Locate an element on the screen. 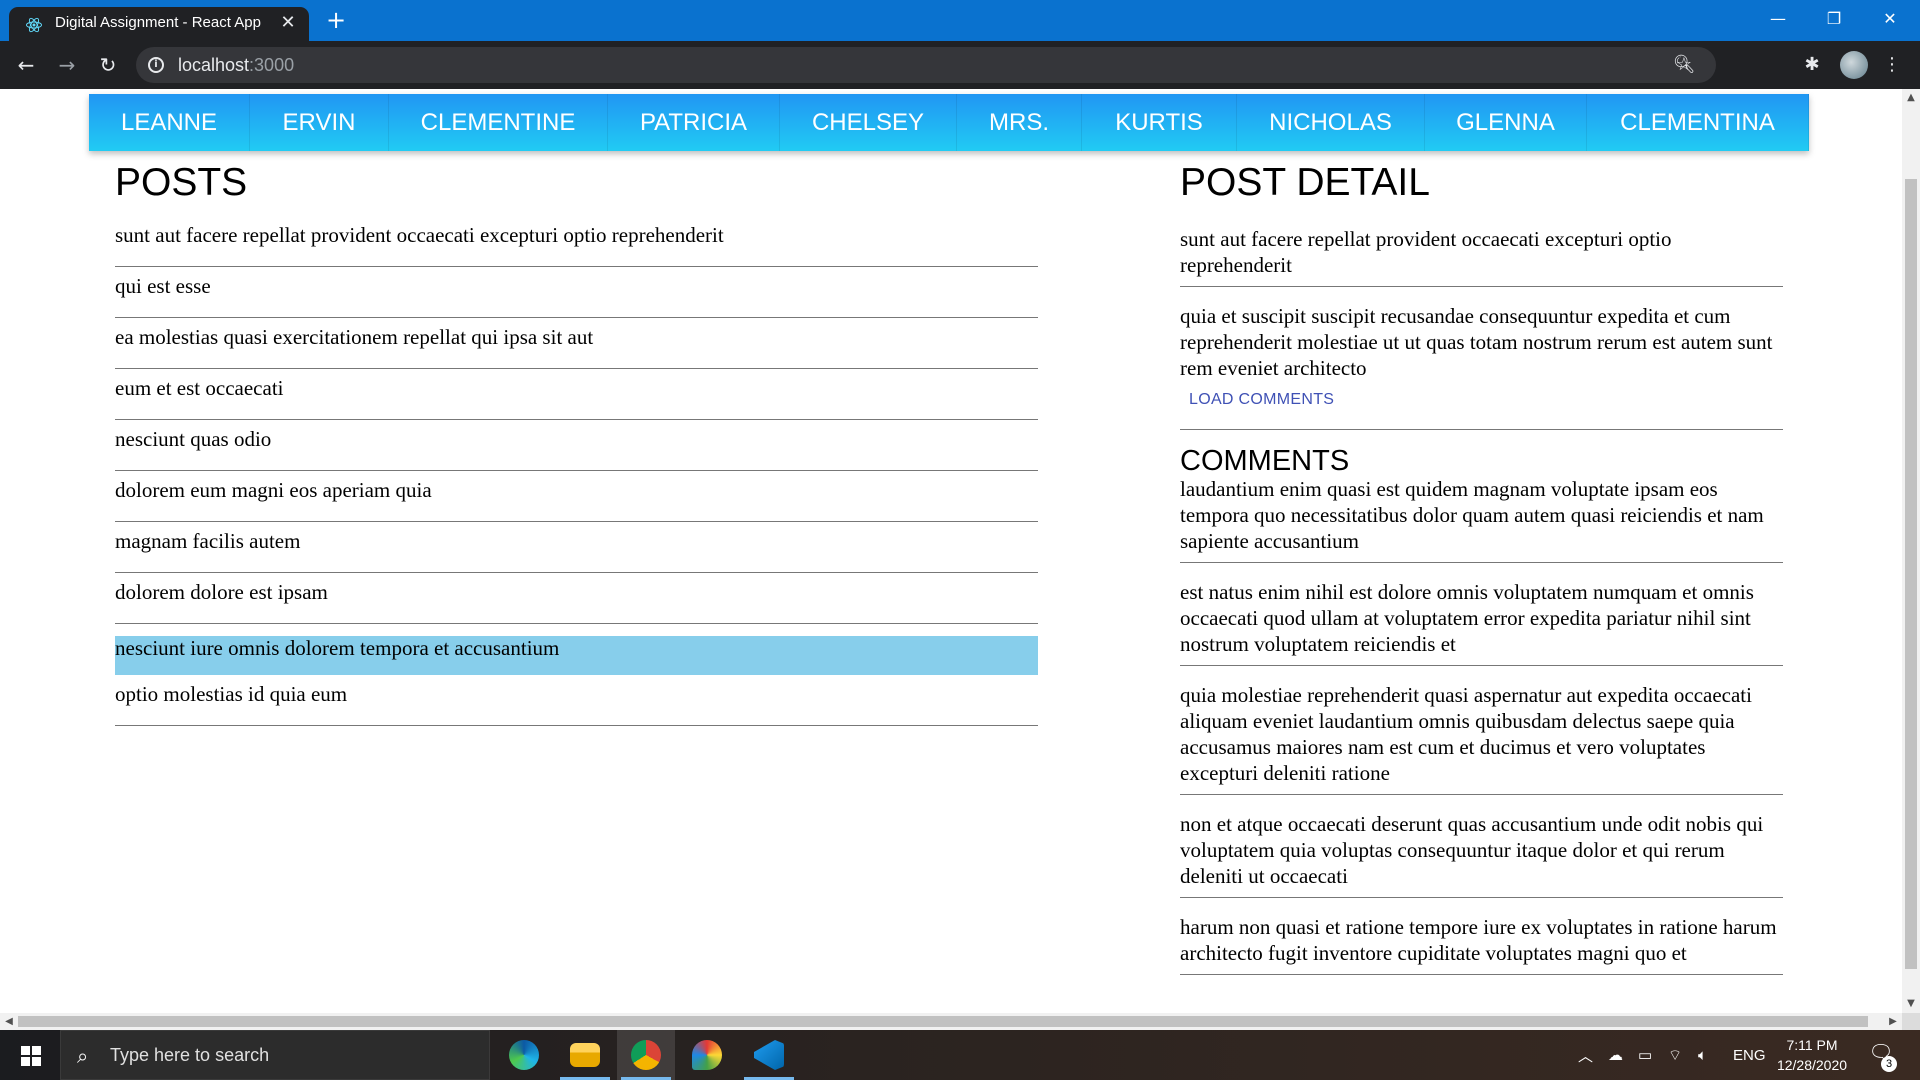 This screenshot has width=1920, height=1080. post-title: qui est esse is located at coordinates (163, 286).